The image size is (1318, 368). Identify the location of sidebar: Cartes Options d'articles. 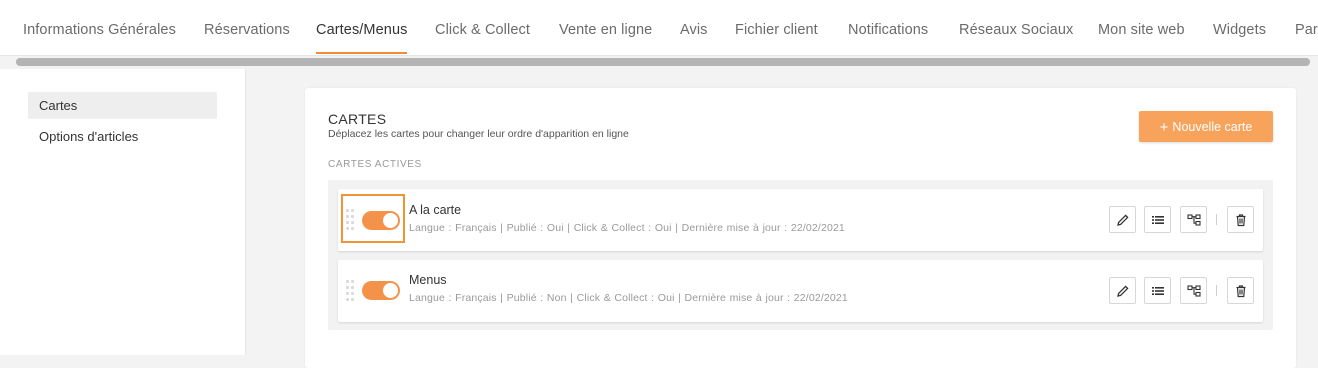
(123, 212).